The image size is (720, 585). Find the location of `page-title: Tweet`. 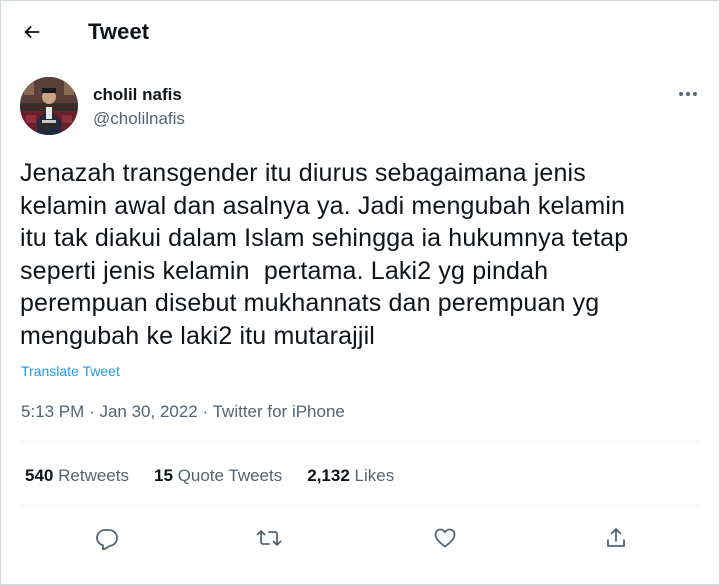

page-title: Tweet is located at coordinates (119, 31).